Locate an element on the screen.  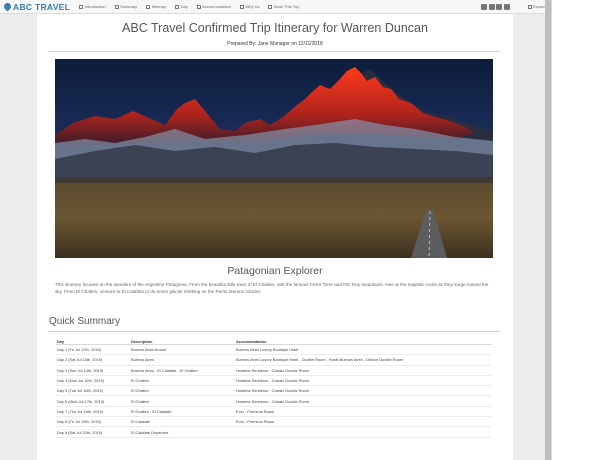
nav-item-summary: Summary is located at coordinates (126, 6).